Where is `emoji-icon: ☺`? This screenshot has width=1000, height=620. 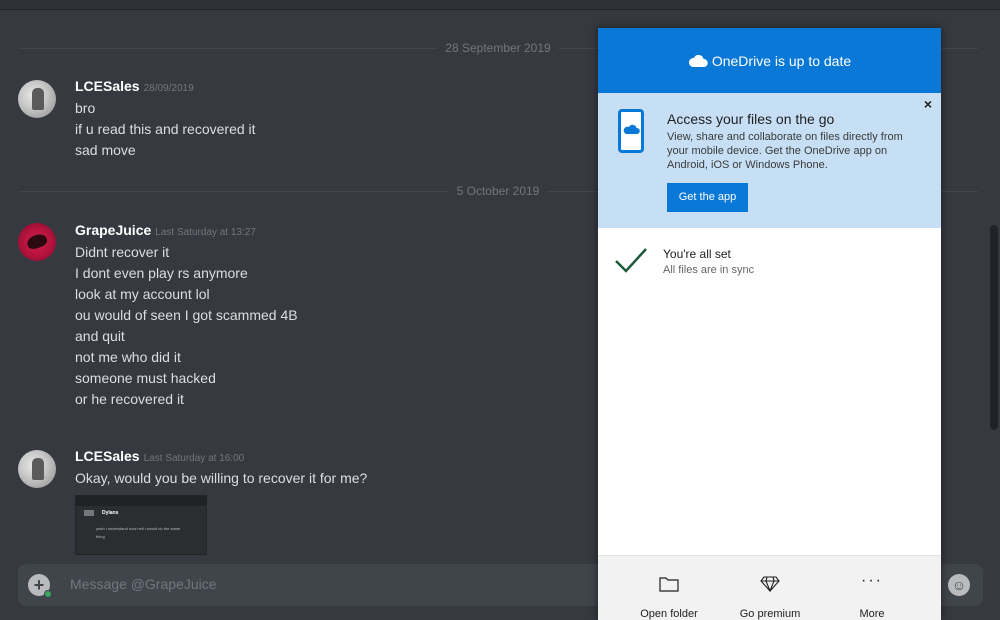
emoji-icon: ☺ is located at coordinates (959, 585).